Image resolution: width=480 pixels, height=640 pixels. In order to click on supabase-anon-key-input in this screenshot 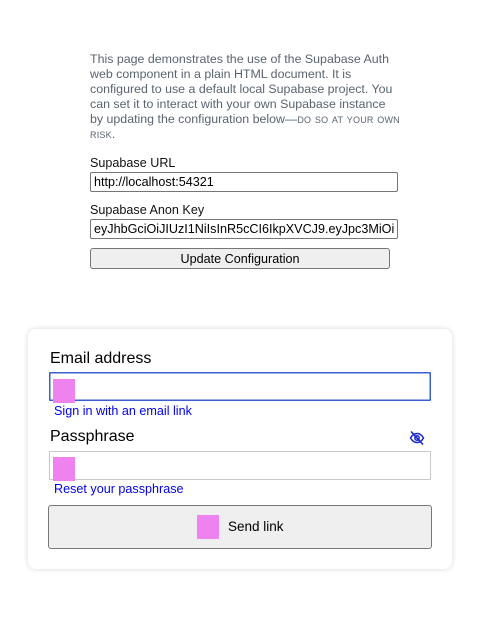, I will do `click(244, 229)`.